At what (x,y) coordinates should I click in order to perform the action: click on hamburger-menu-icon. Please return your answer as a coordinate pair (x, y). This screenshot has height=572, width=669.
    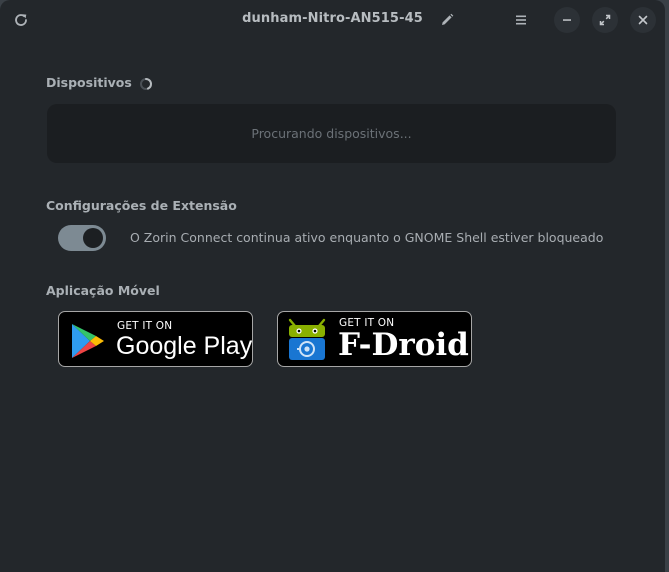
    Looking at the image, I should click on (521, 20).